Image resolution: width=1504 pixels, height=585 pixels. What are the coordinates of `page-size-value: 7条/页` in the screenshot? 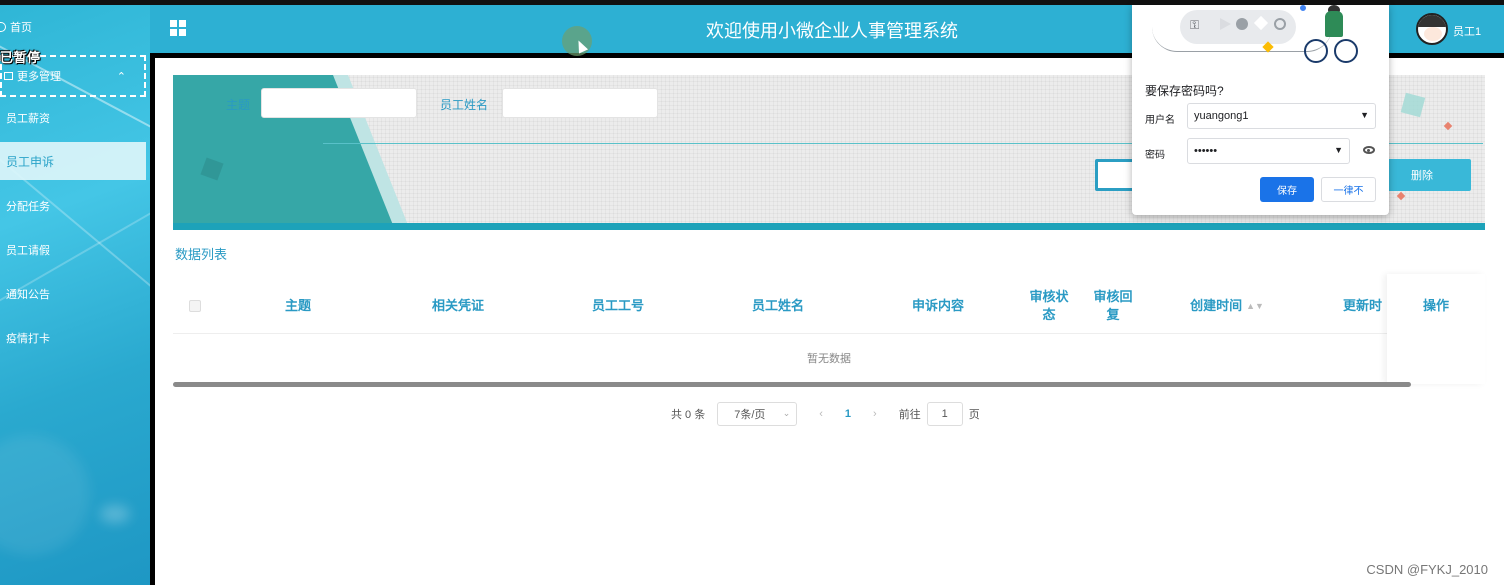 It's located at (750, 415).